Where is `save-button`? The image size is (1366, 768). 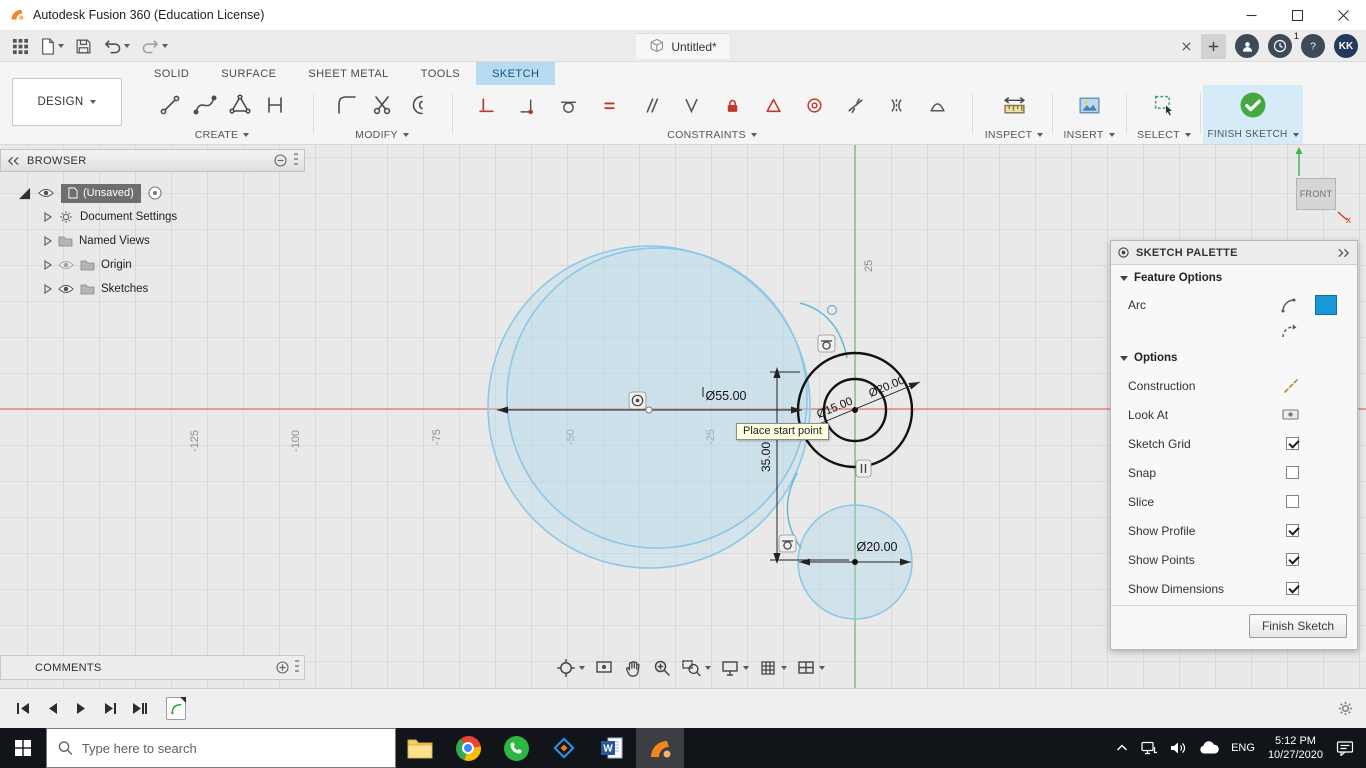 save-button is located at coordinates (83, 46).